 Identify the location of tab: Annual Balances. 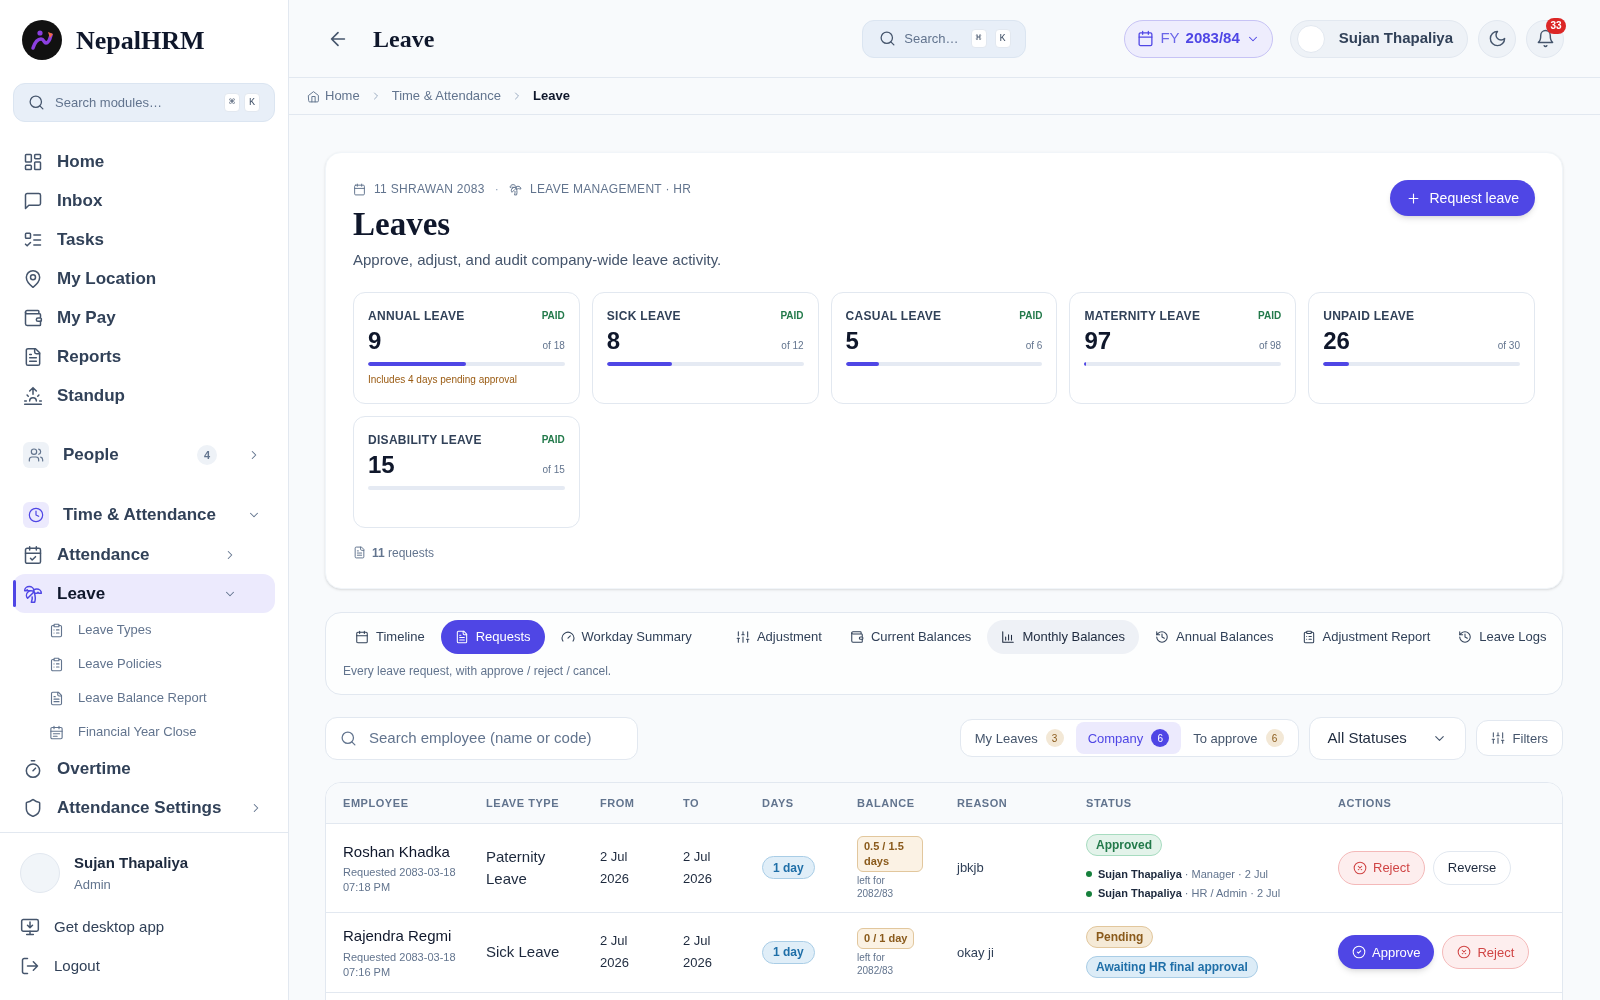
(1214, 636).